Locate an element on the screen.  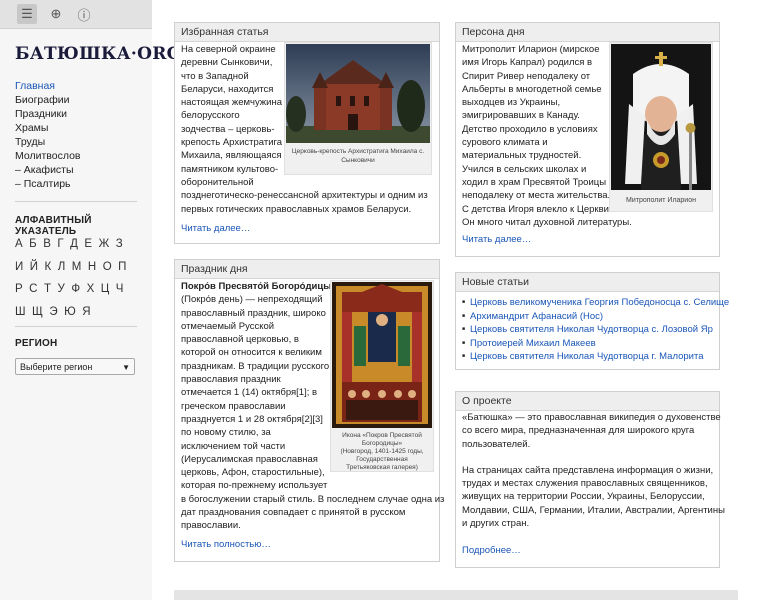
letter-link: Х is located at coordinates (91, 289).